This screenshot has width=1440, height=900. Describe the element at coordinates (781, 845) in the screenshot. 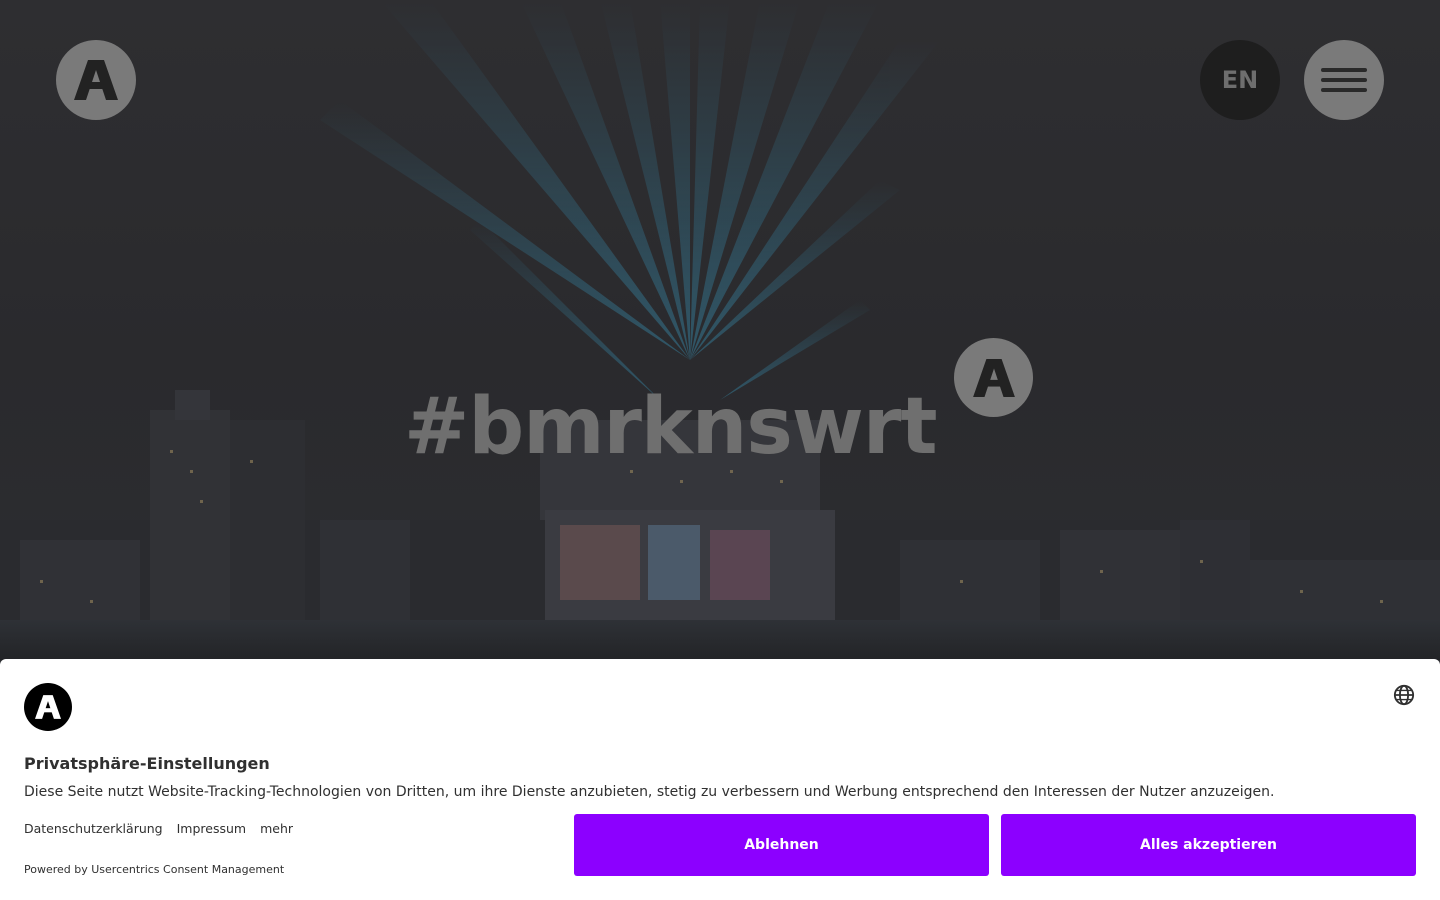

I see `deny-button: Ablehnen` at that location.